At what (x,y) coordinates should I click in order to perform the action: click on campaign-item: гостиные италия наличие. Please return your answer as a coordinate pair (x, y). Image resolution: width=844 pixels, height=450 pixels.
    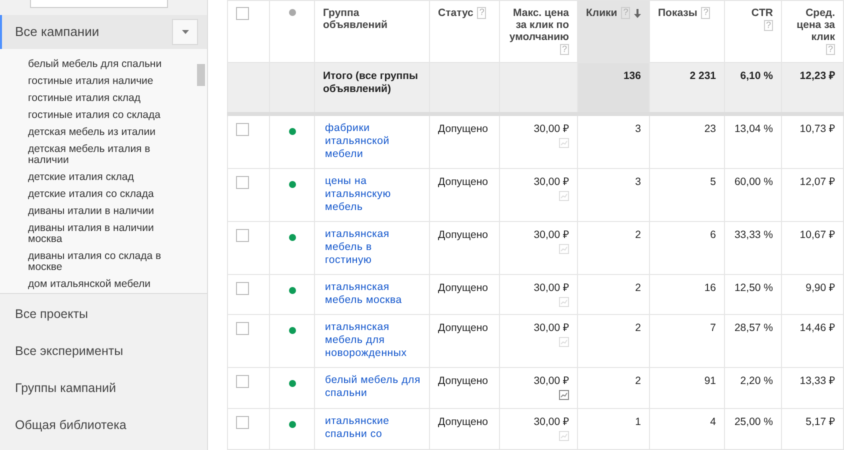
    Looking at the image, I should click on (103, 81).